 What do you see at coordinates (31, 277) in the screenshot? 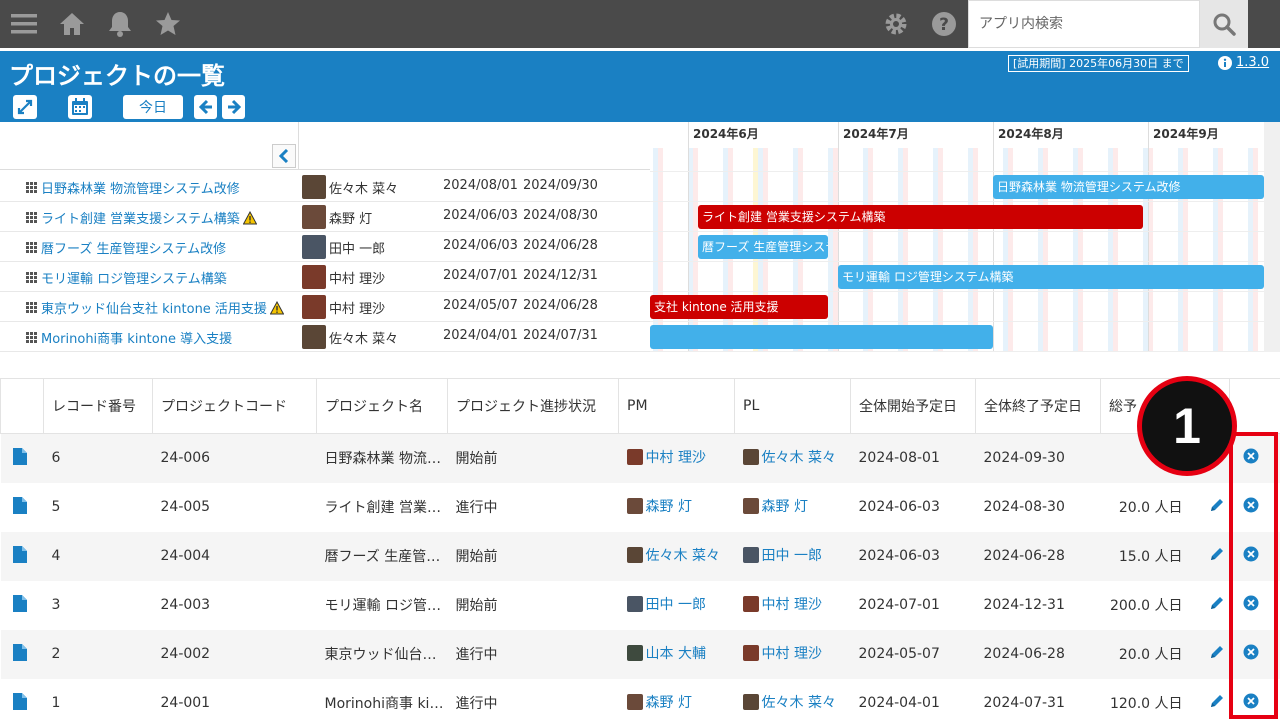
I see `grid-icon` at bounding box center [31, 277].